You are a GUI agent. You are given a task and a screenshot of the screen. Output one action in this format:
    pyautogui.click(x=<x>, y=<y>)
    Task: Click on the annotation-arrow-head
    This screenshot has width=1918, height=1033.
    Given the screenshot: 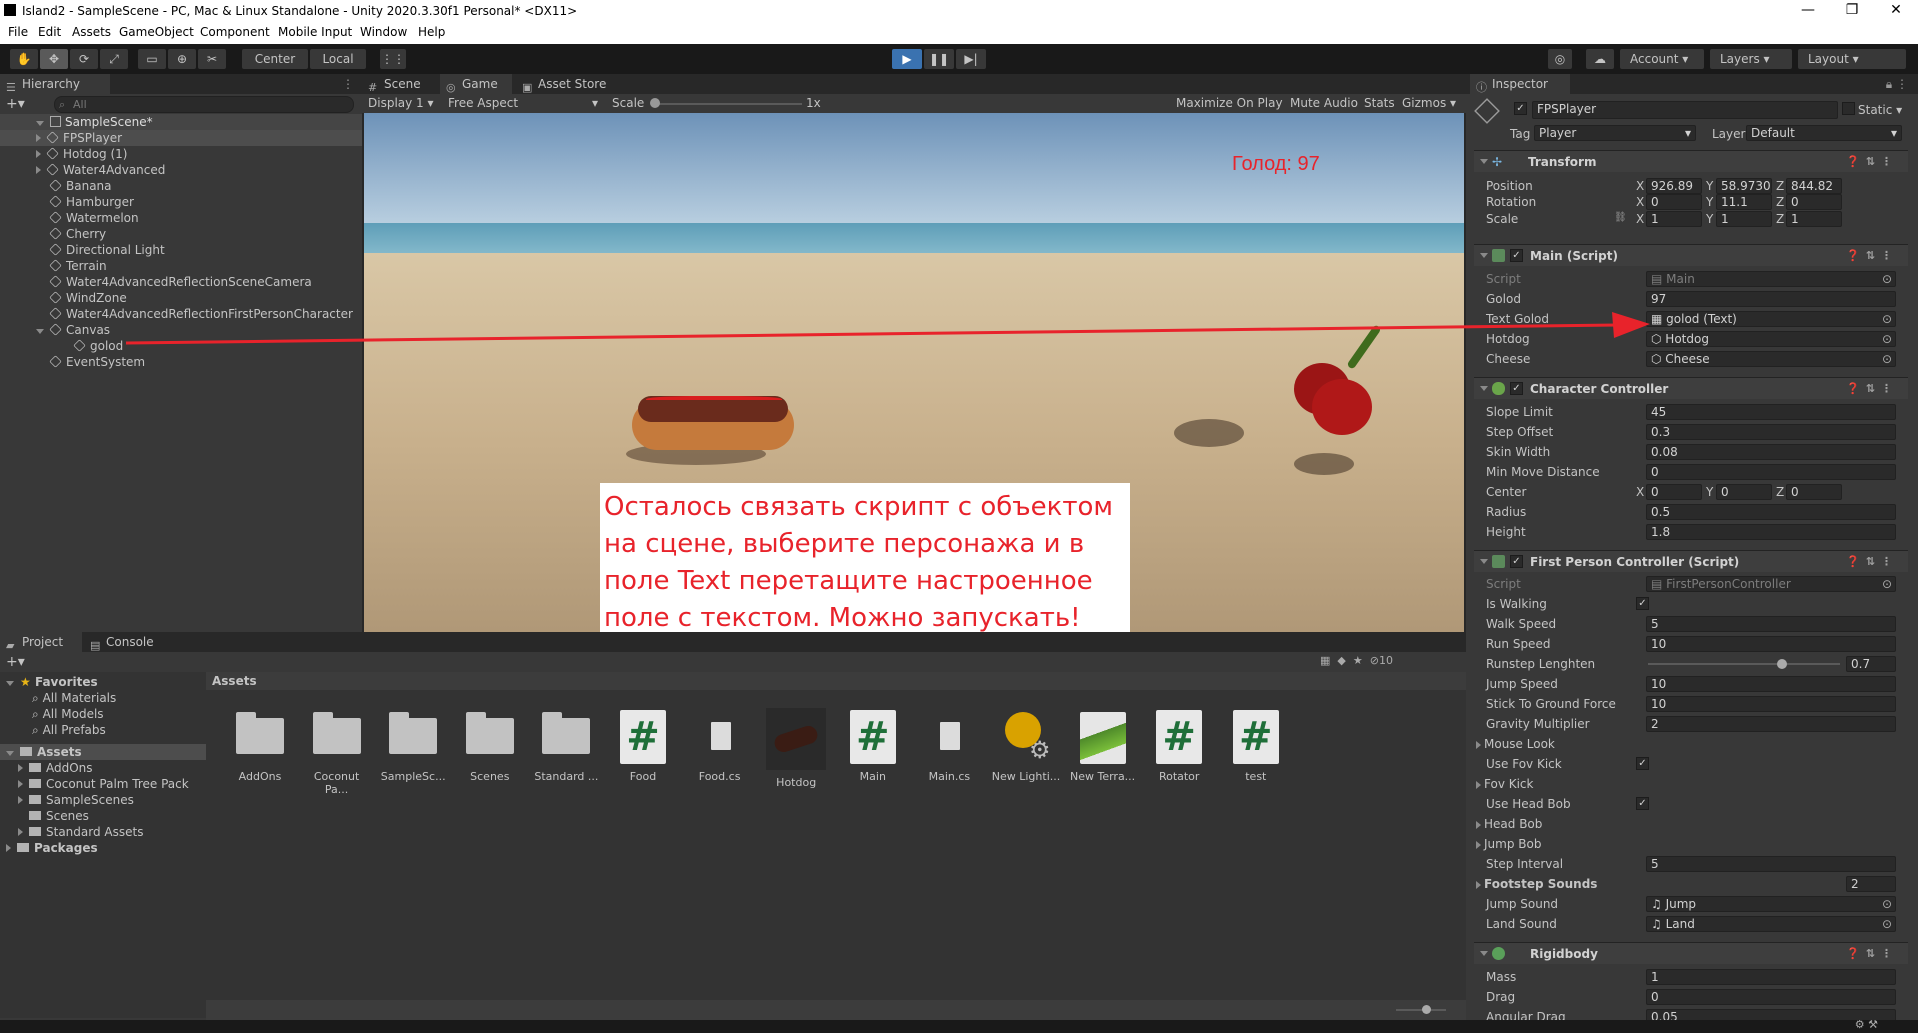 What is the action you would take?
    pyautogui.click(x=1631, y=325)
    